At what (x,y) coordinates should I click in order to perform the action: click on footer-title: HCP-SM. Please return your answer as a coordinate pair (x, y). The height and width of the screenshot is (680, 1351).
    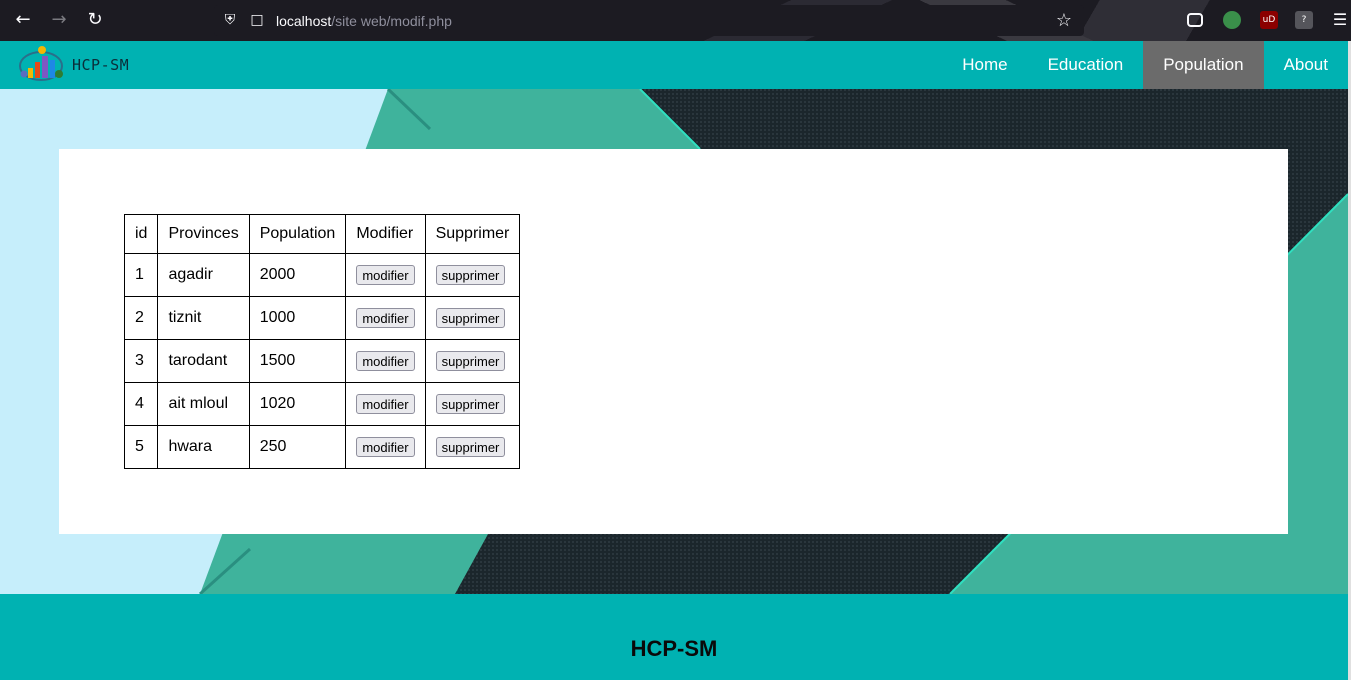
    Looking at the image, I should click on (674, 648).